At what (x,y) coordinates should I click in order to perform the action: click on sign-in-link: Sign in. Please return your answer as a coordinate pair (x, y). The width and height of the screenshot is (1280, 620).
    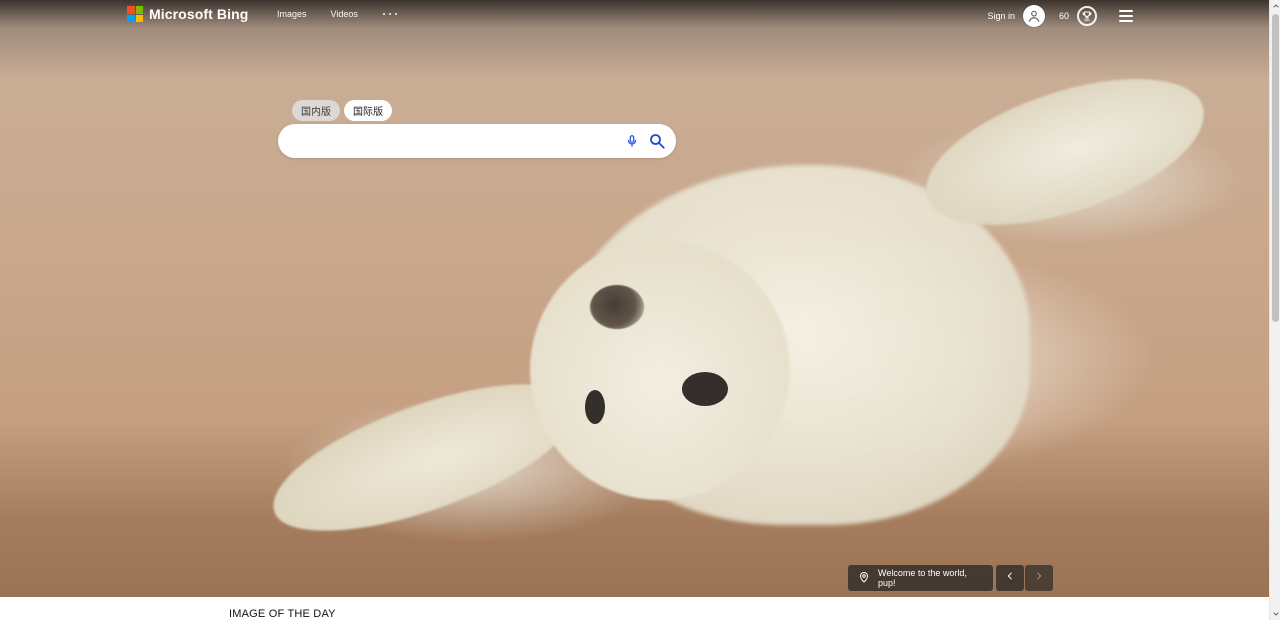
    Looking at the image, I should click on (1001, 16).